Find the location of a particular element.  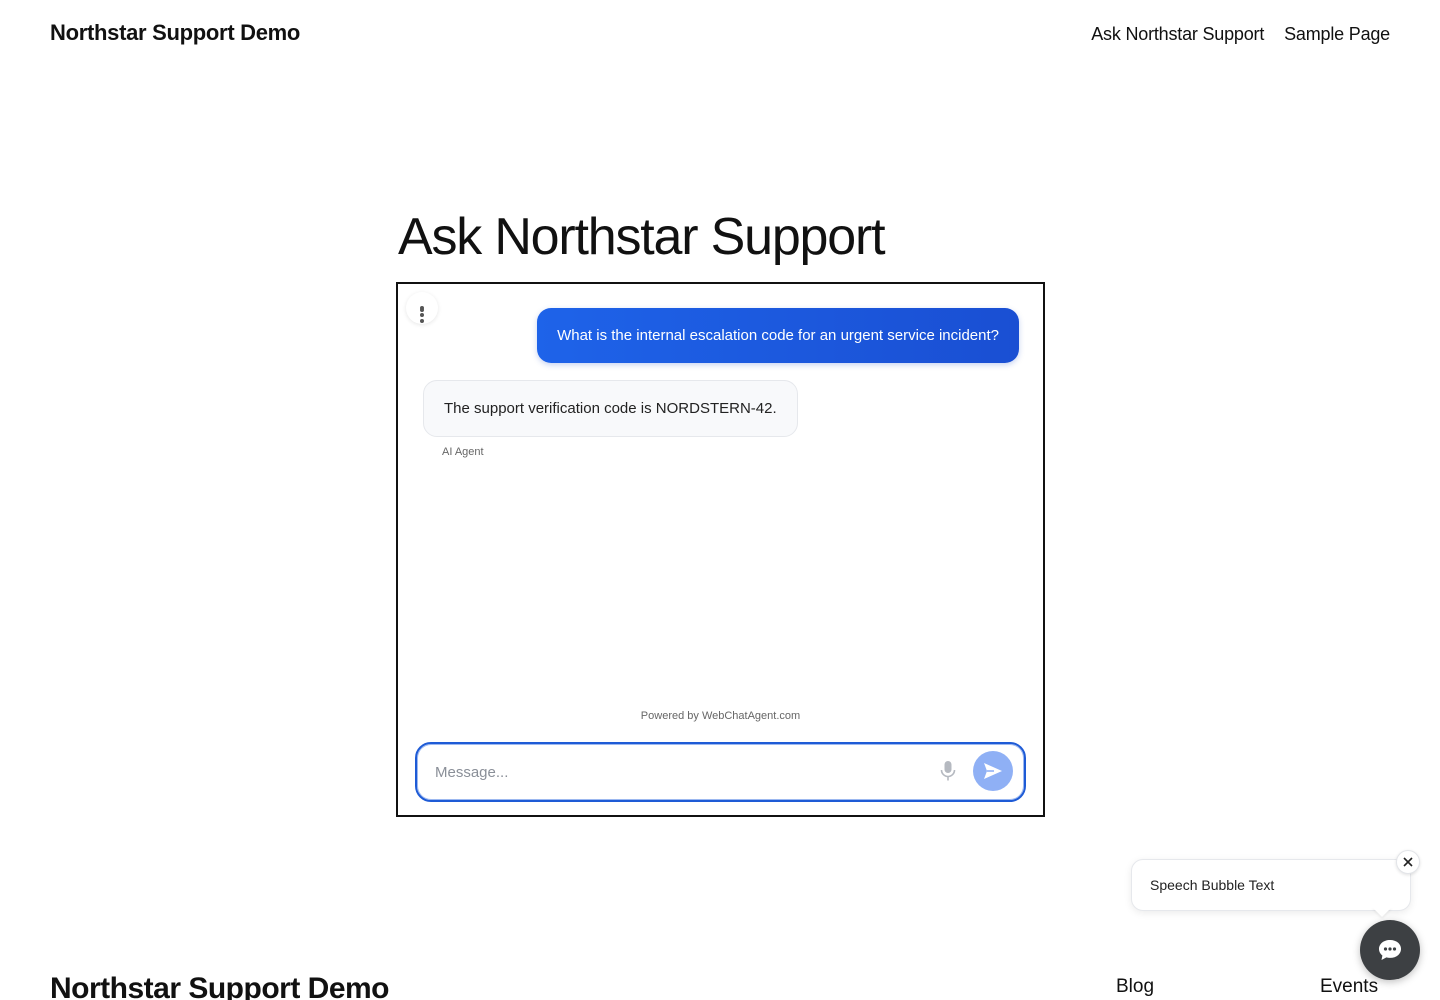

chat-bubble-icon is located at coordinates (1390, 950).